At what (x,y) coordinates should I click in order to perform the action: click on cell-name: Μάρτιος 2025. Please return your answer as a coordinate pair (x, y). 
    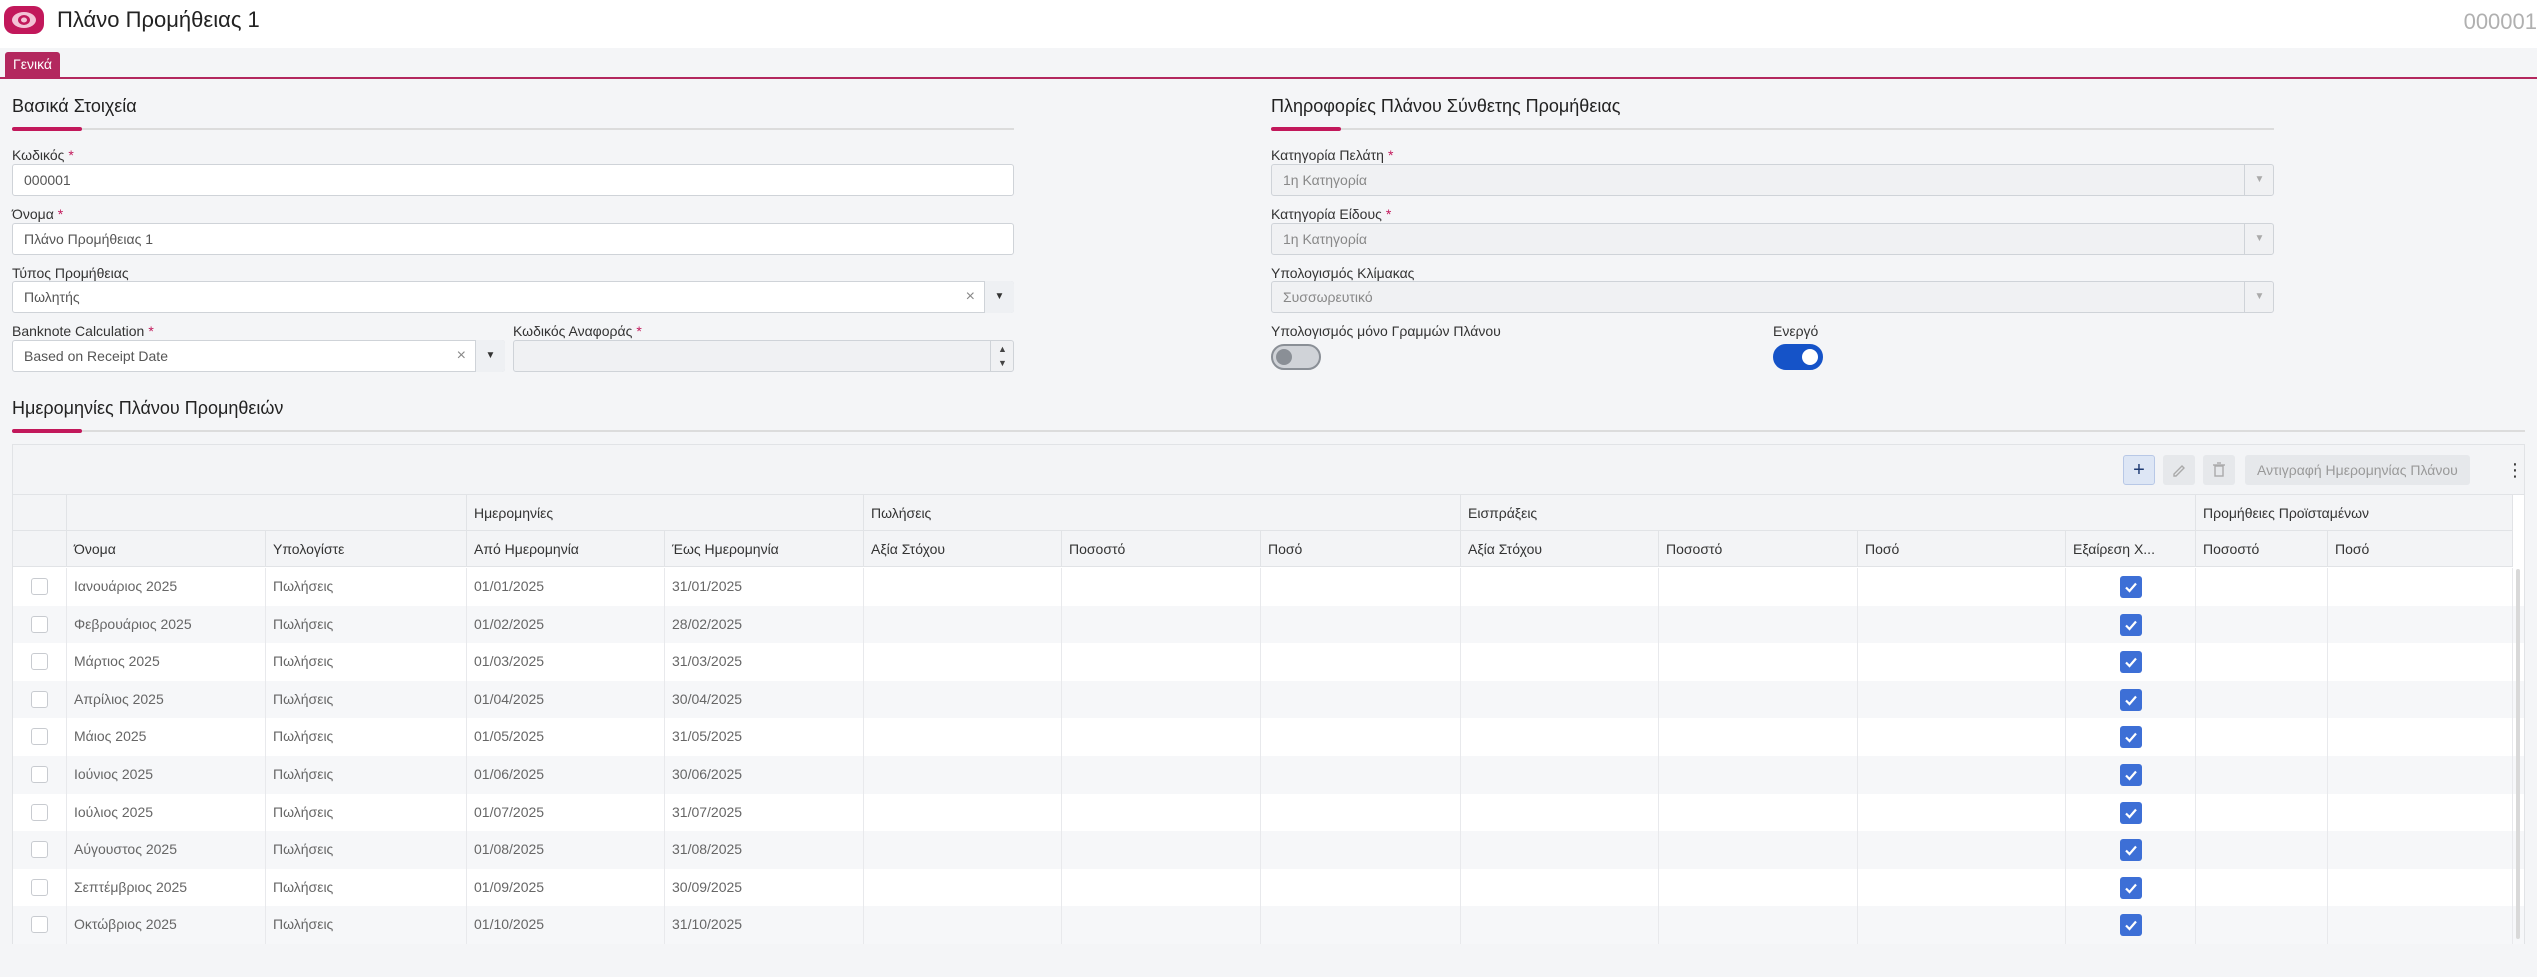
    Looking at the image, I should click on (166, 662).